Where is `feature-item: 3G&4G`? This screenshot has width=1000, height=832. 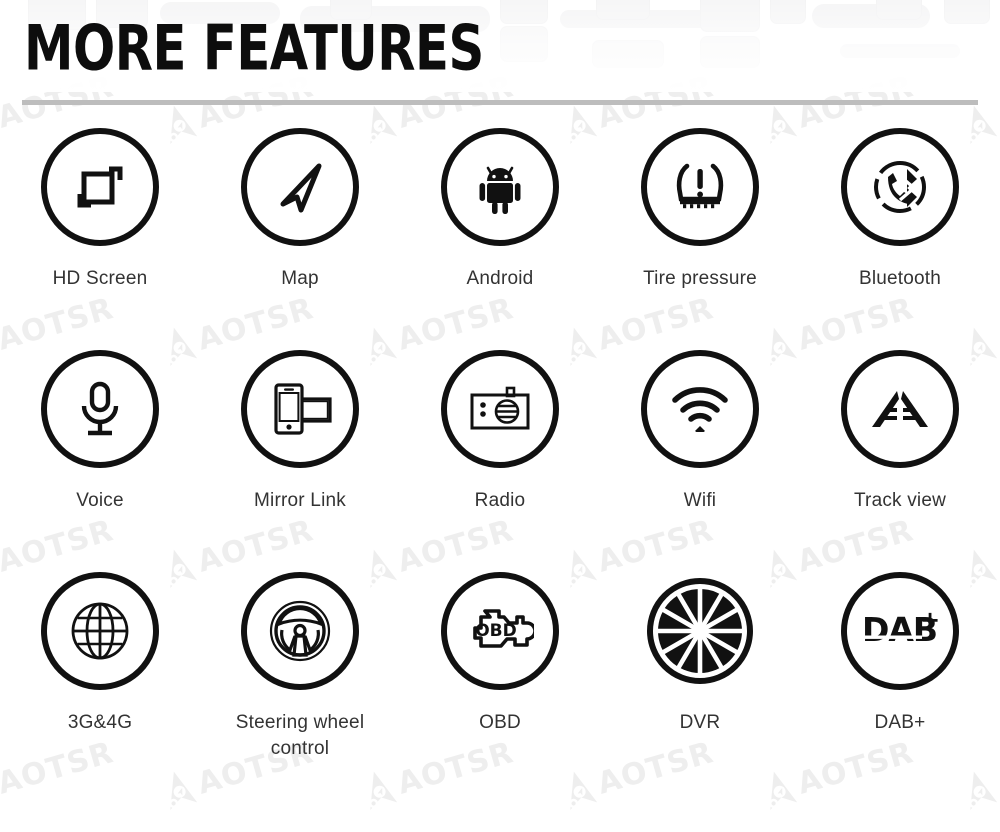
feature-item: 3G&4G is located at coordinates (100, 683).